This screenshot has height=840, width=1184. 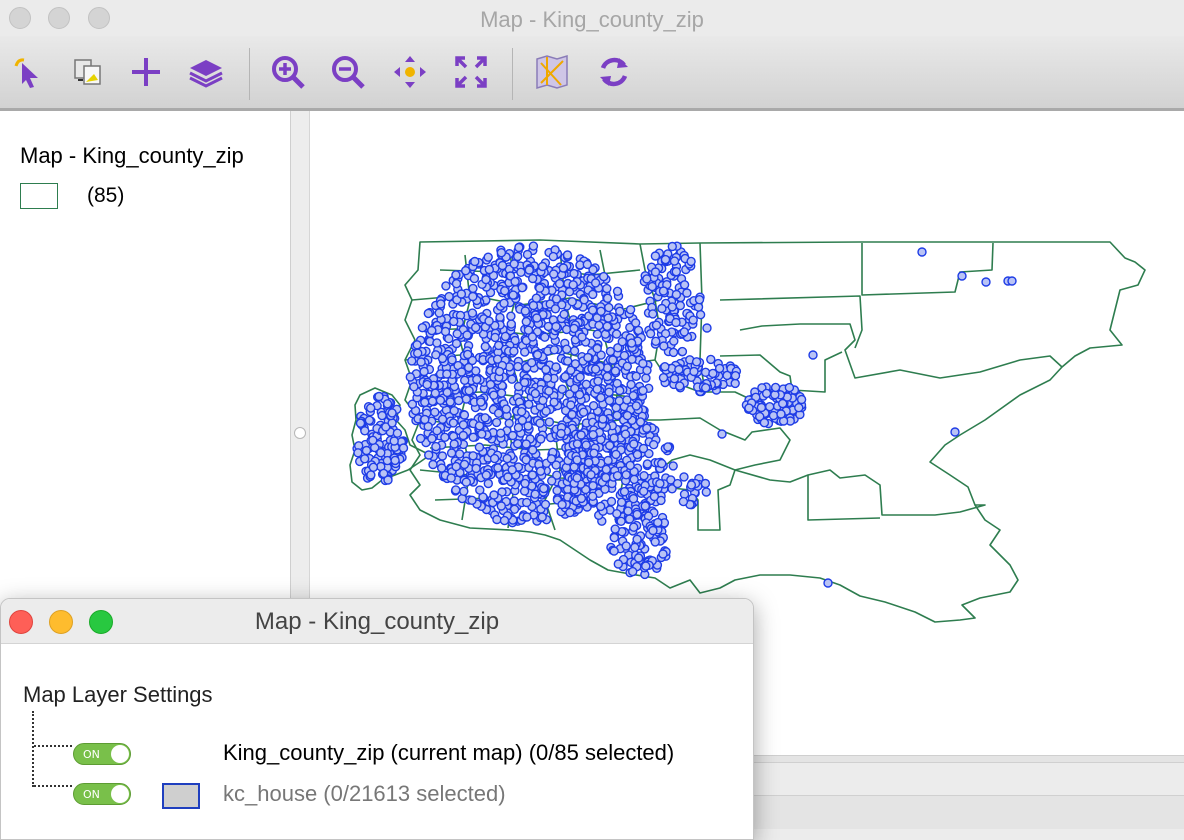 What do you see at coordinates (28, 72) in the screenshot?
I see `select-tool-button` at bounding box center [28, 72].